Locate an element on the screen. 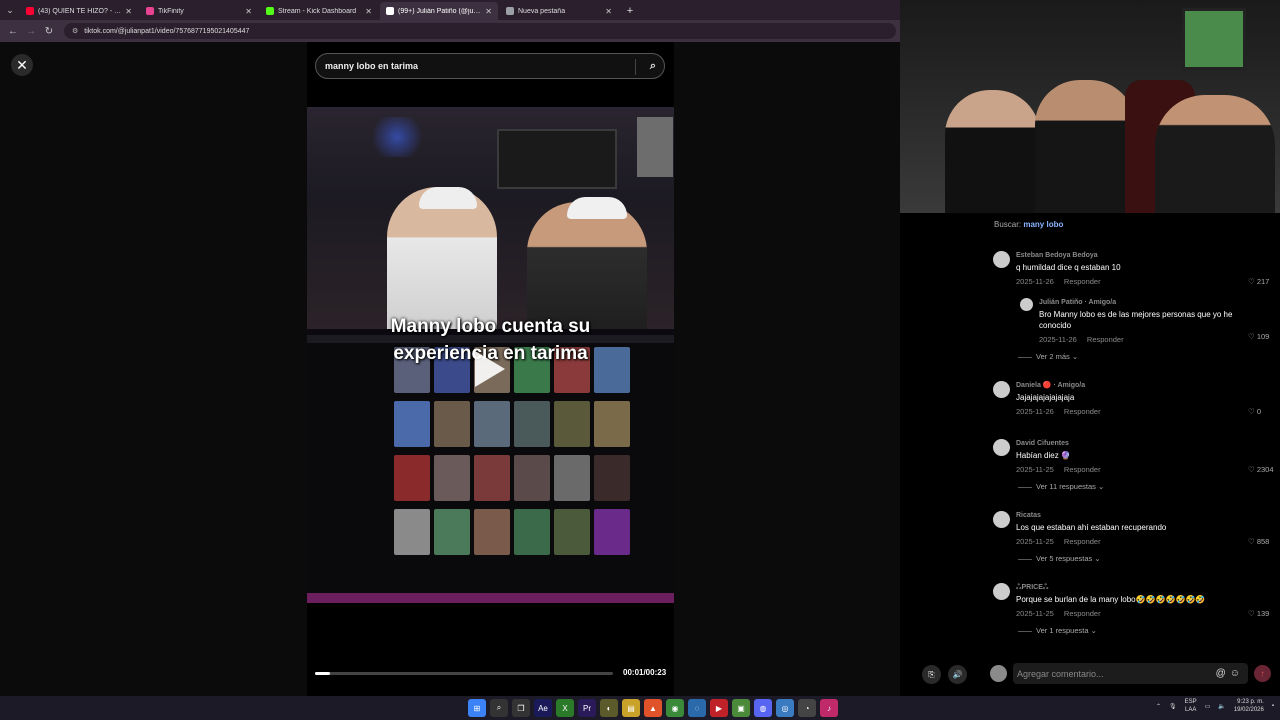  like-button: ♡ 217 is located at coordinates (1258, 281).